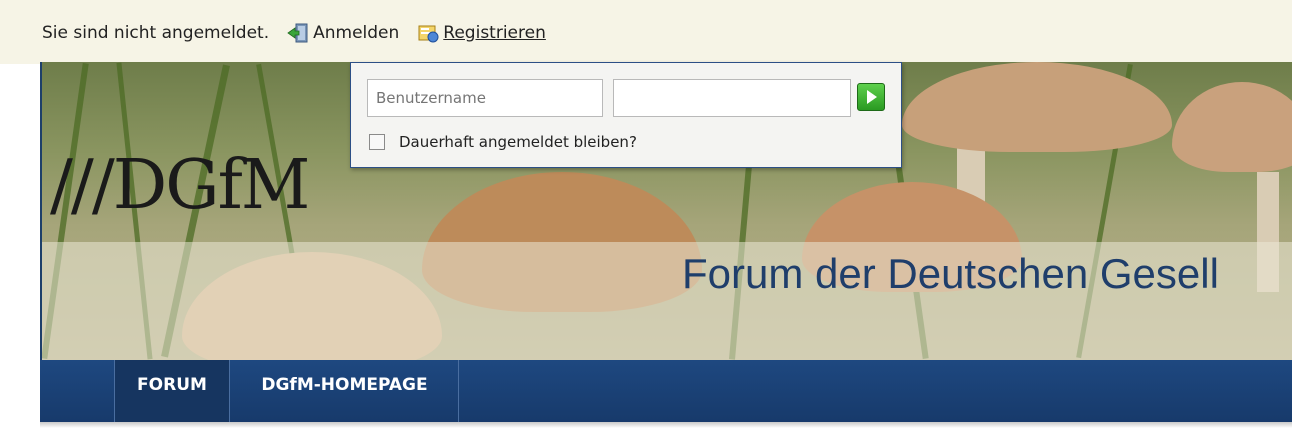 The width and height of the screenshot is (1292, 438). Describe the element at coordinates (377, 142) in the screenshot. I see `remember-me-checkbox` at that location.